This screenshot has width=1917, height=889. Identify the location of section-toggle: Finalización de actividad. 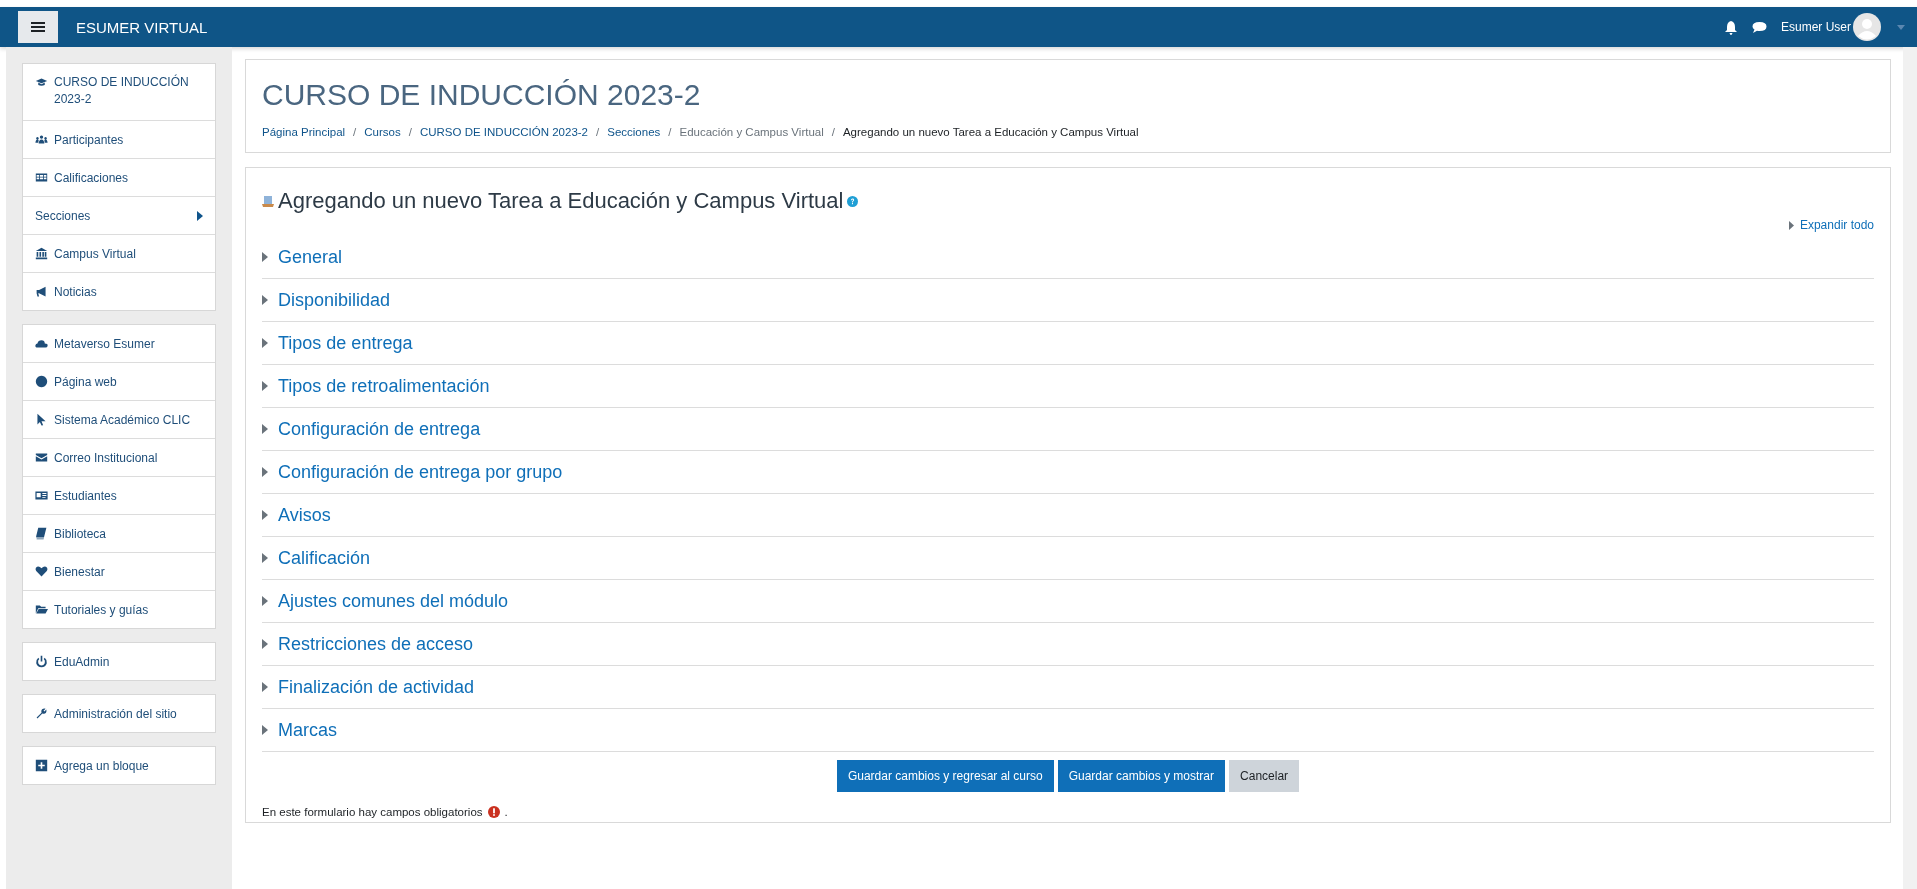
(368, 687).